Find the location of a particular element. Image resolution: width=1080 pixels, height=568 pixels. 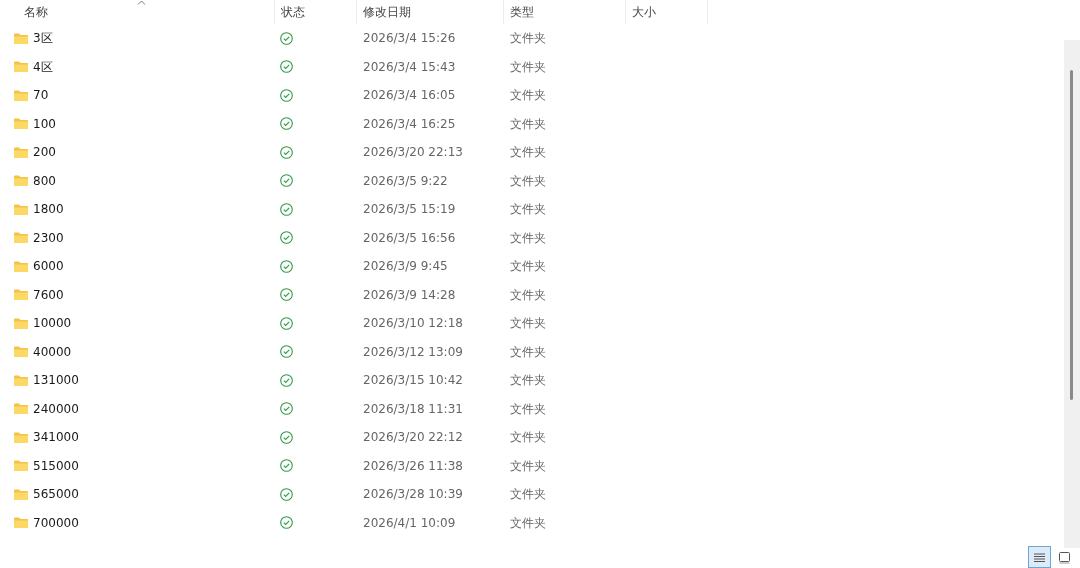

file-name: 10000 is located at coordinates (52, 323).